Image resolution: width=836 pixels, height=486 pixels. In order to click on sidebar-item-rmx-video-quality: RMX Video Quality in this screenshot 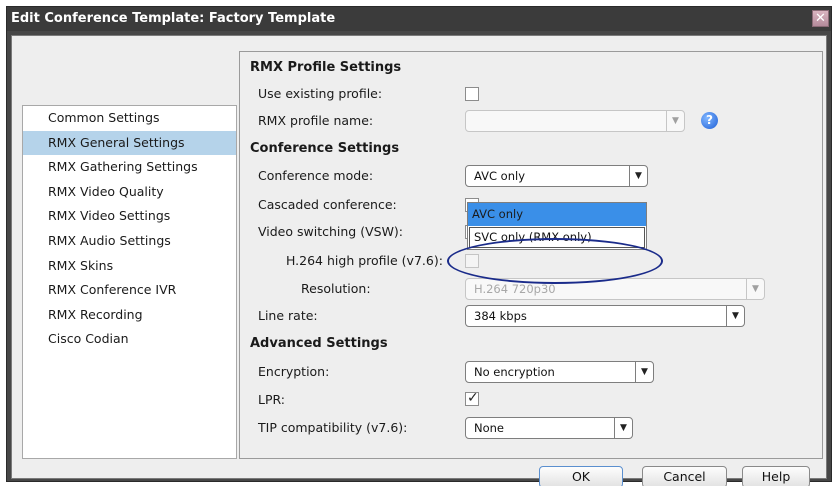, I will do `click(129, 192)`.